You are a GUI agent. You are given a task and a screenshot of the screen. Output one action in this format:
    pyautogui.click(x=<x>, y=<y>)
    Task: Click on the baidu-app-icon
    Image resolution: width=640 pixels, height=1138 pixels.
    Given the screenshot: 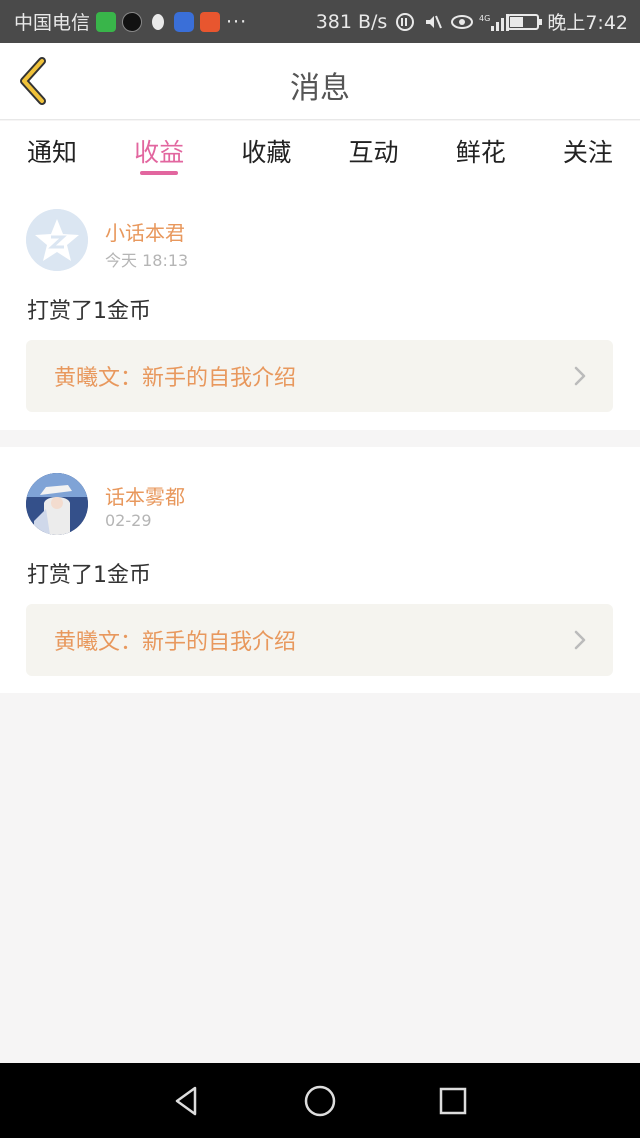 What is the action you would take?
    pyautogui.click(x=184, y=21)
    